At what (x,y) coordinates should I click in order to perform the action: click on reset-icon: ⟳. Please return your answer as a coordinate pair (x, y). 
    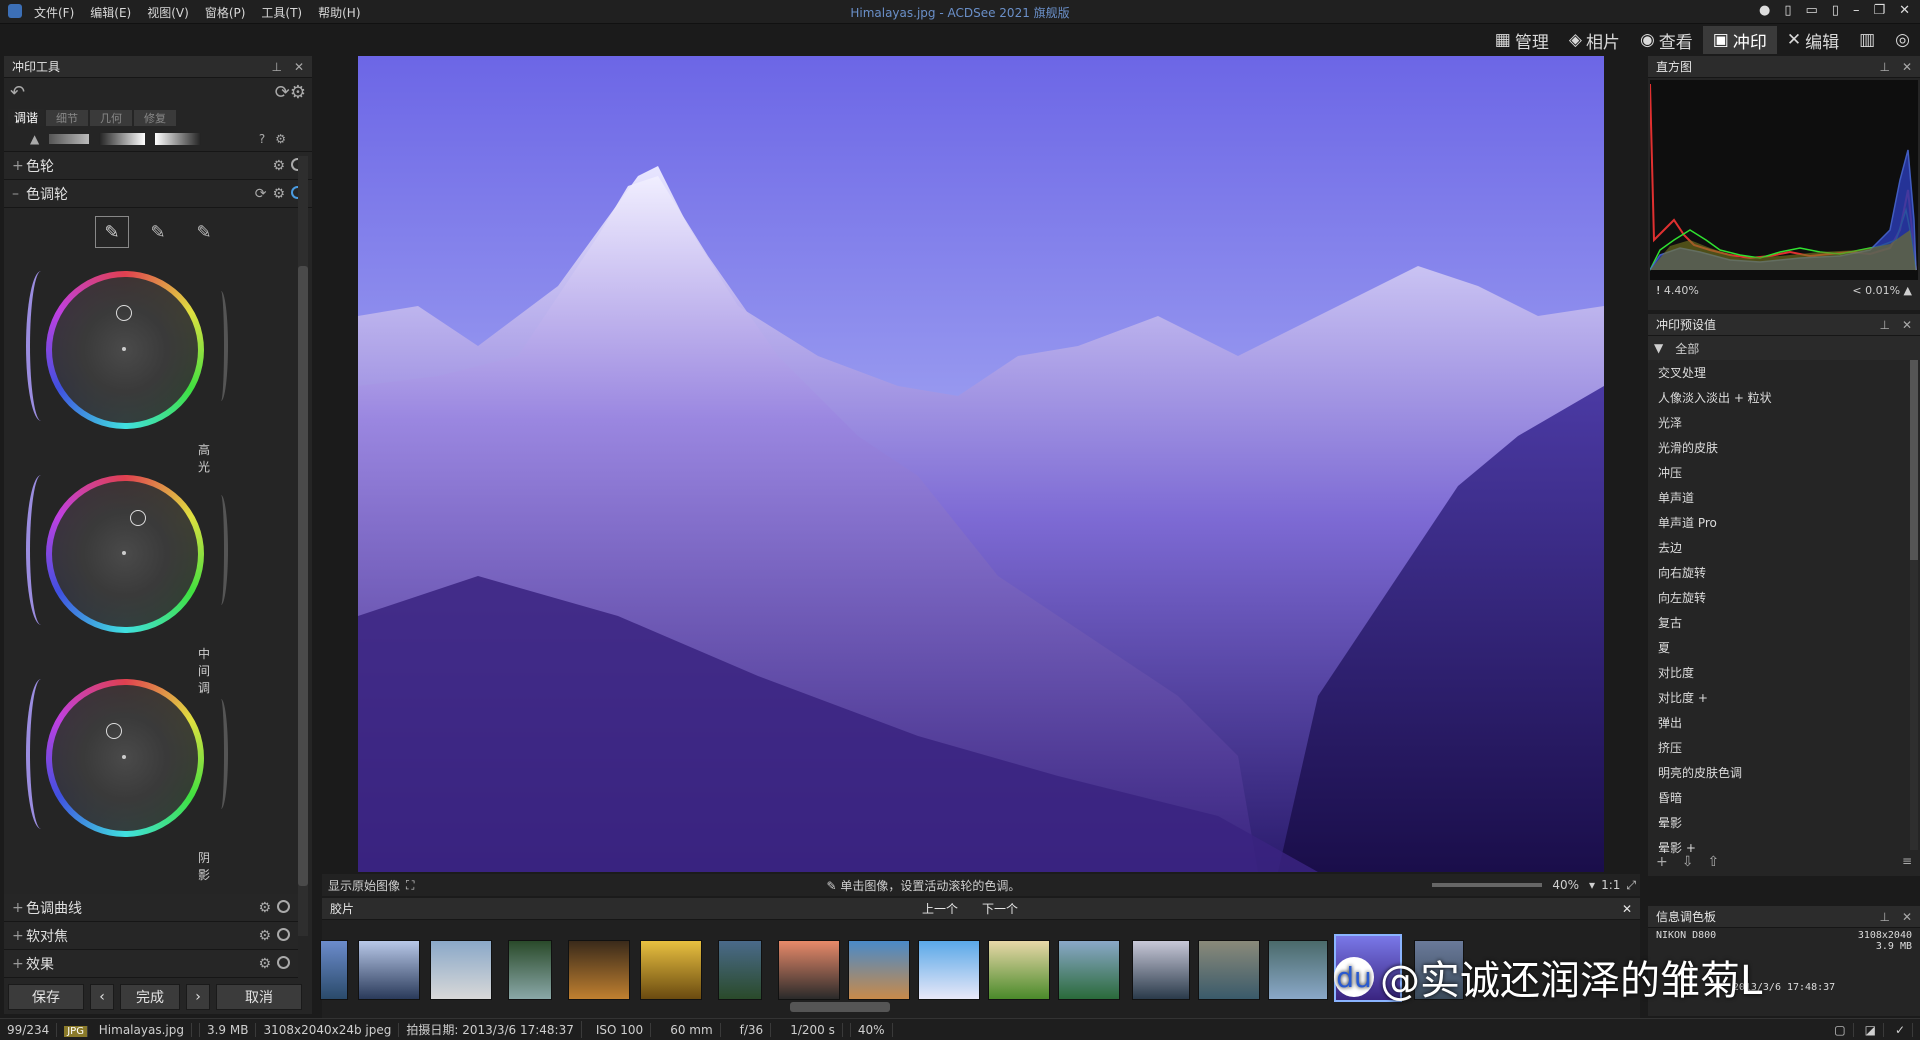
    Looking at the image, I should click on (261, 194).